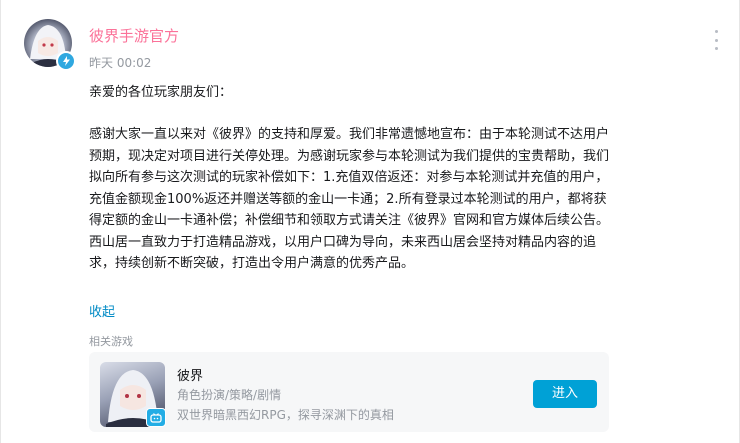  I want to click on frame-left-border, so click(0, 221).